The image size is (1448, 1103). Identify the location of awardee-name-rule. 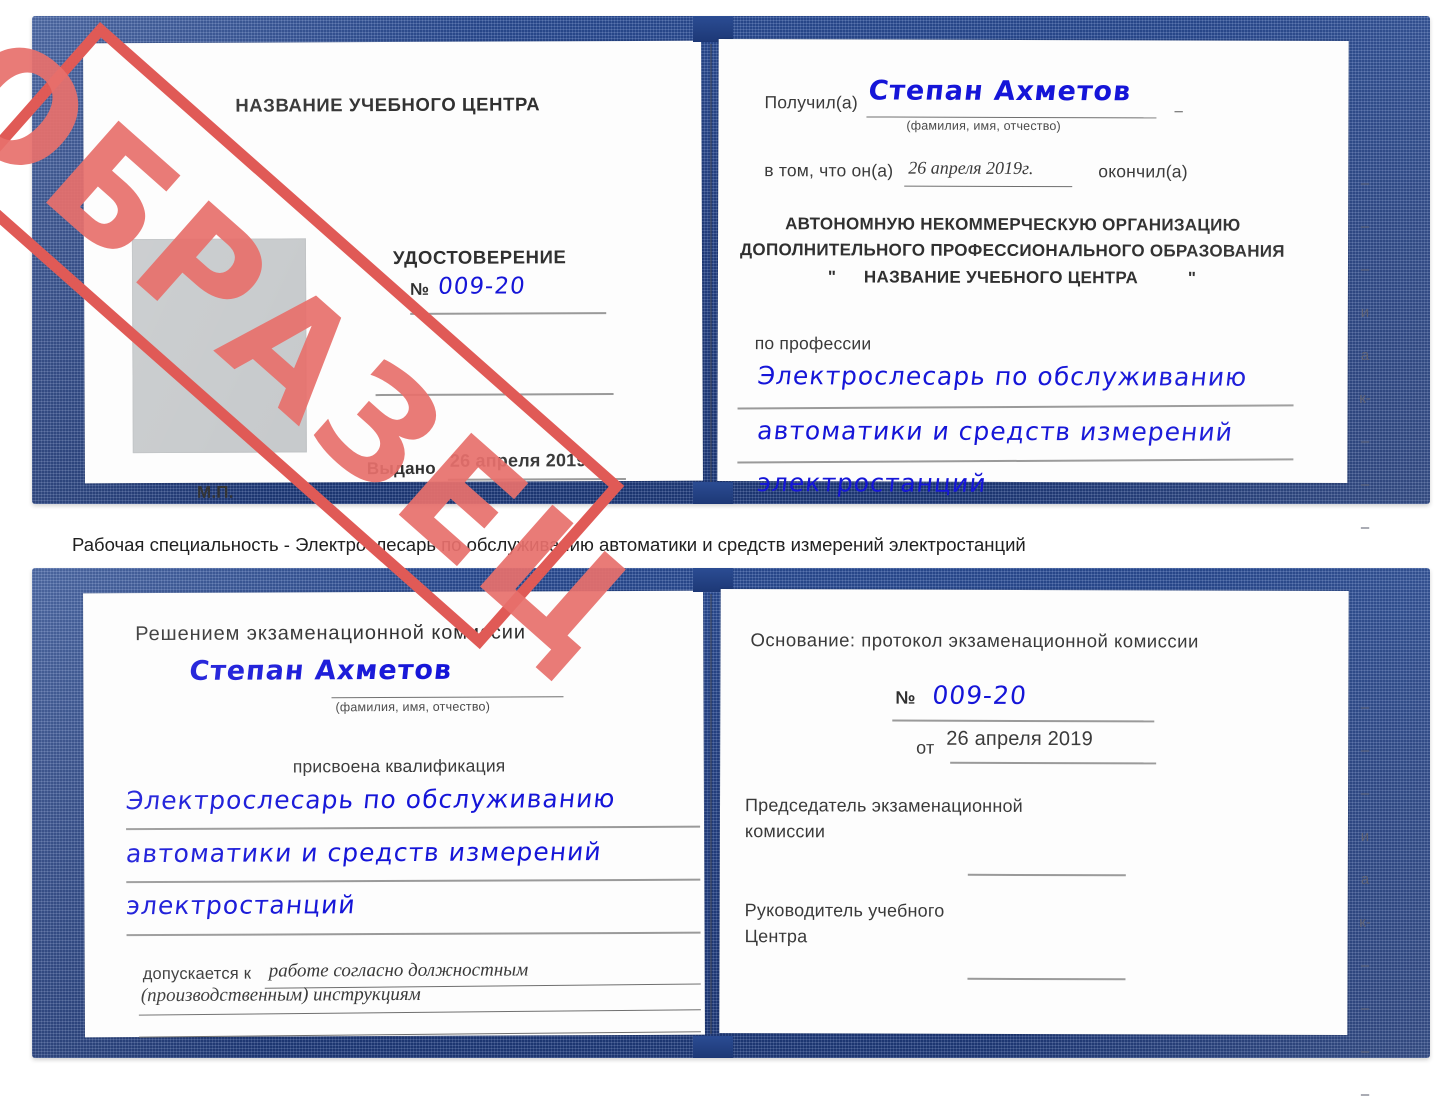
(447, 697).